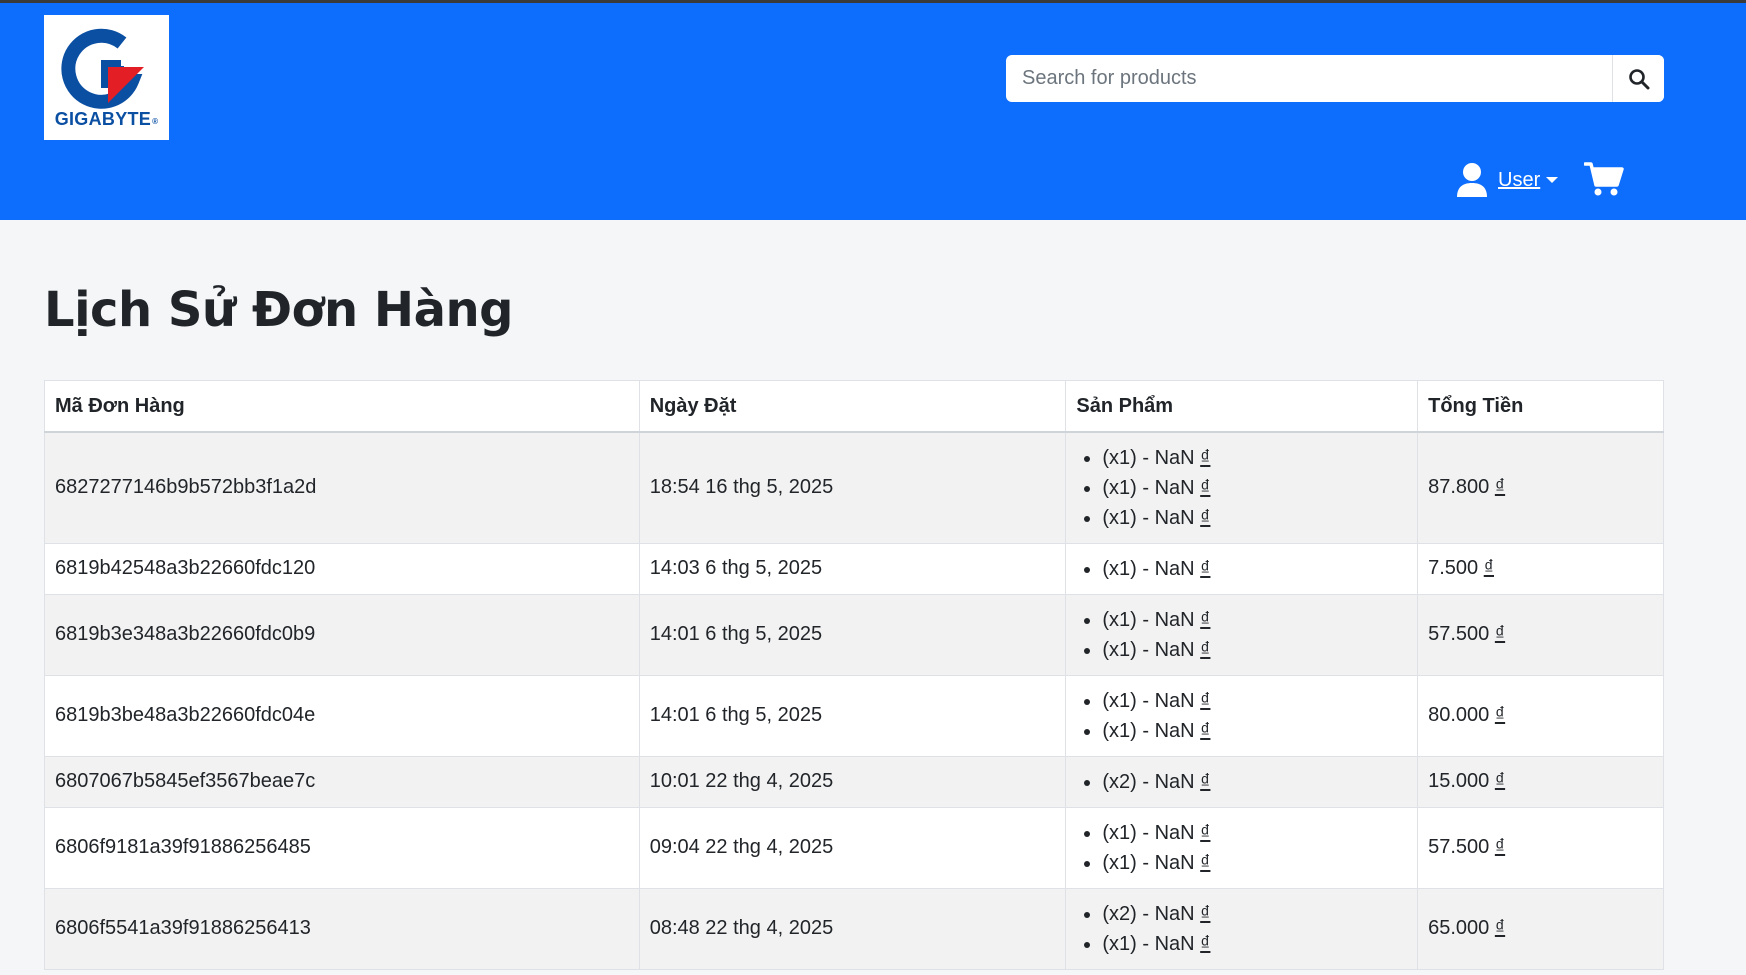  What do you see at coordinates (279, 310) in the screenshot?
I see `page-title: Lịch Sử Đơn Hàng` at bounding box center [279, 310].